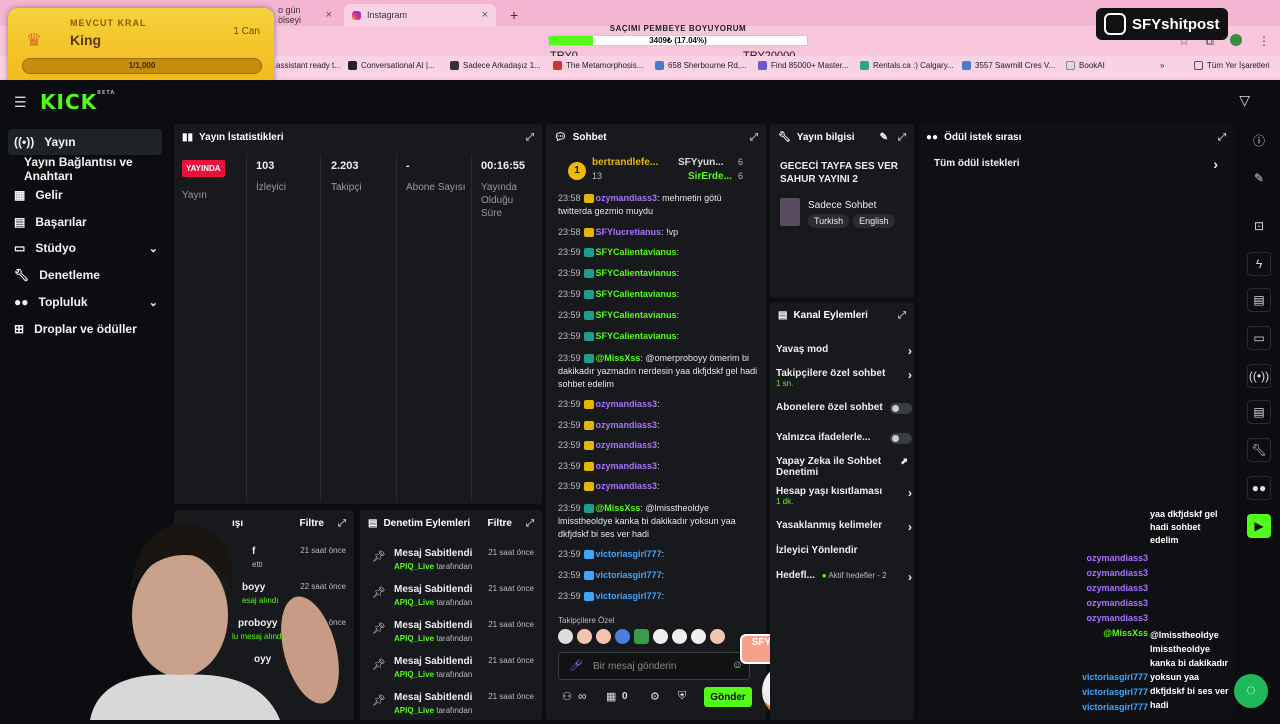 The image size is (1280, 724). Describe the element at coordinates (1259, 300) in the screenshot. I see `notes-icon: ▤` at that location.